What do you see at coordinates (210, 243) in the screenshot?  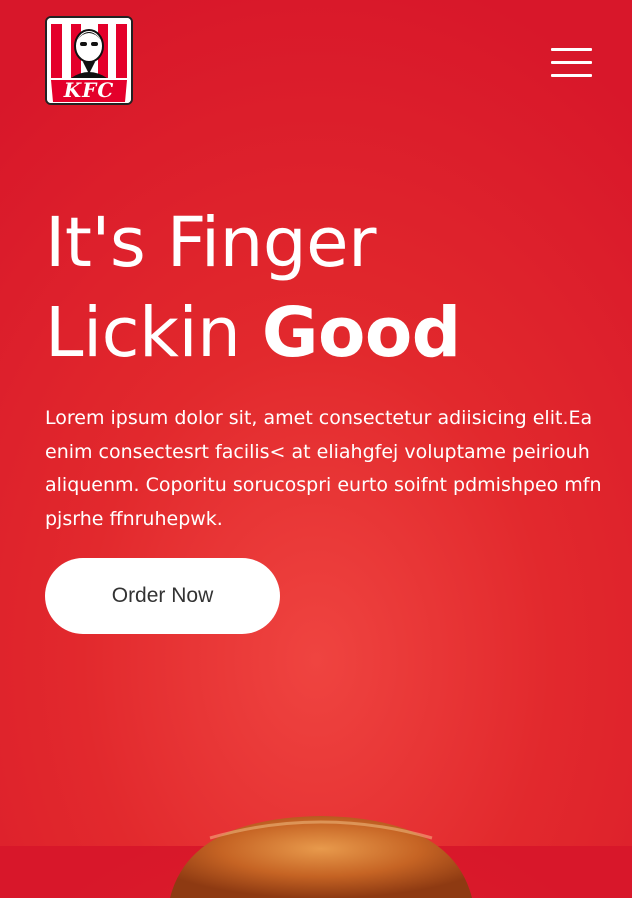 I see `headline-line-1: It's Finger` at bounding box center [210, 243].